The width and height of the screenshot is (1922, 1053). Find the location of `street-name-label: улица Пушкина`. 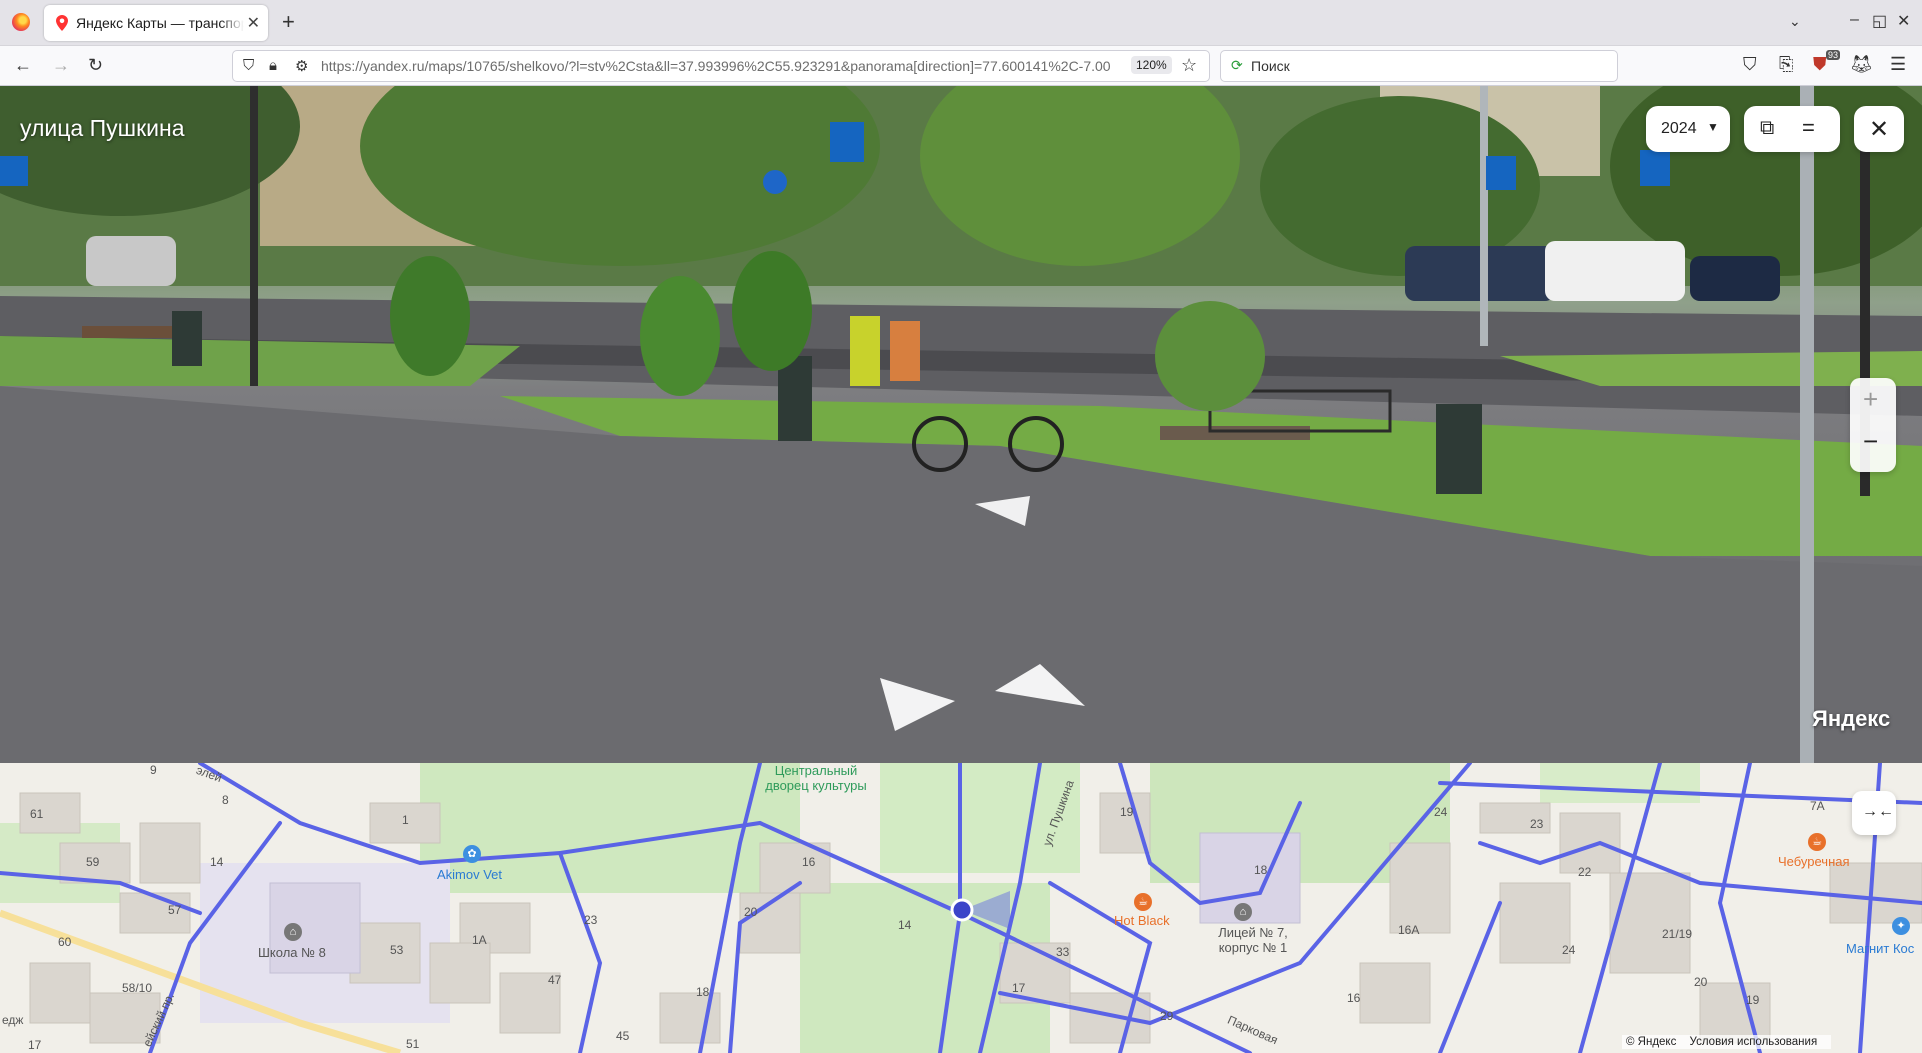

street-name-label: улица Пушкина is located at coordinates (102, 128).